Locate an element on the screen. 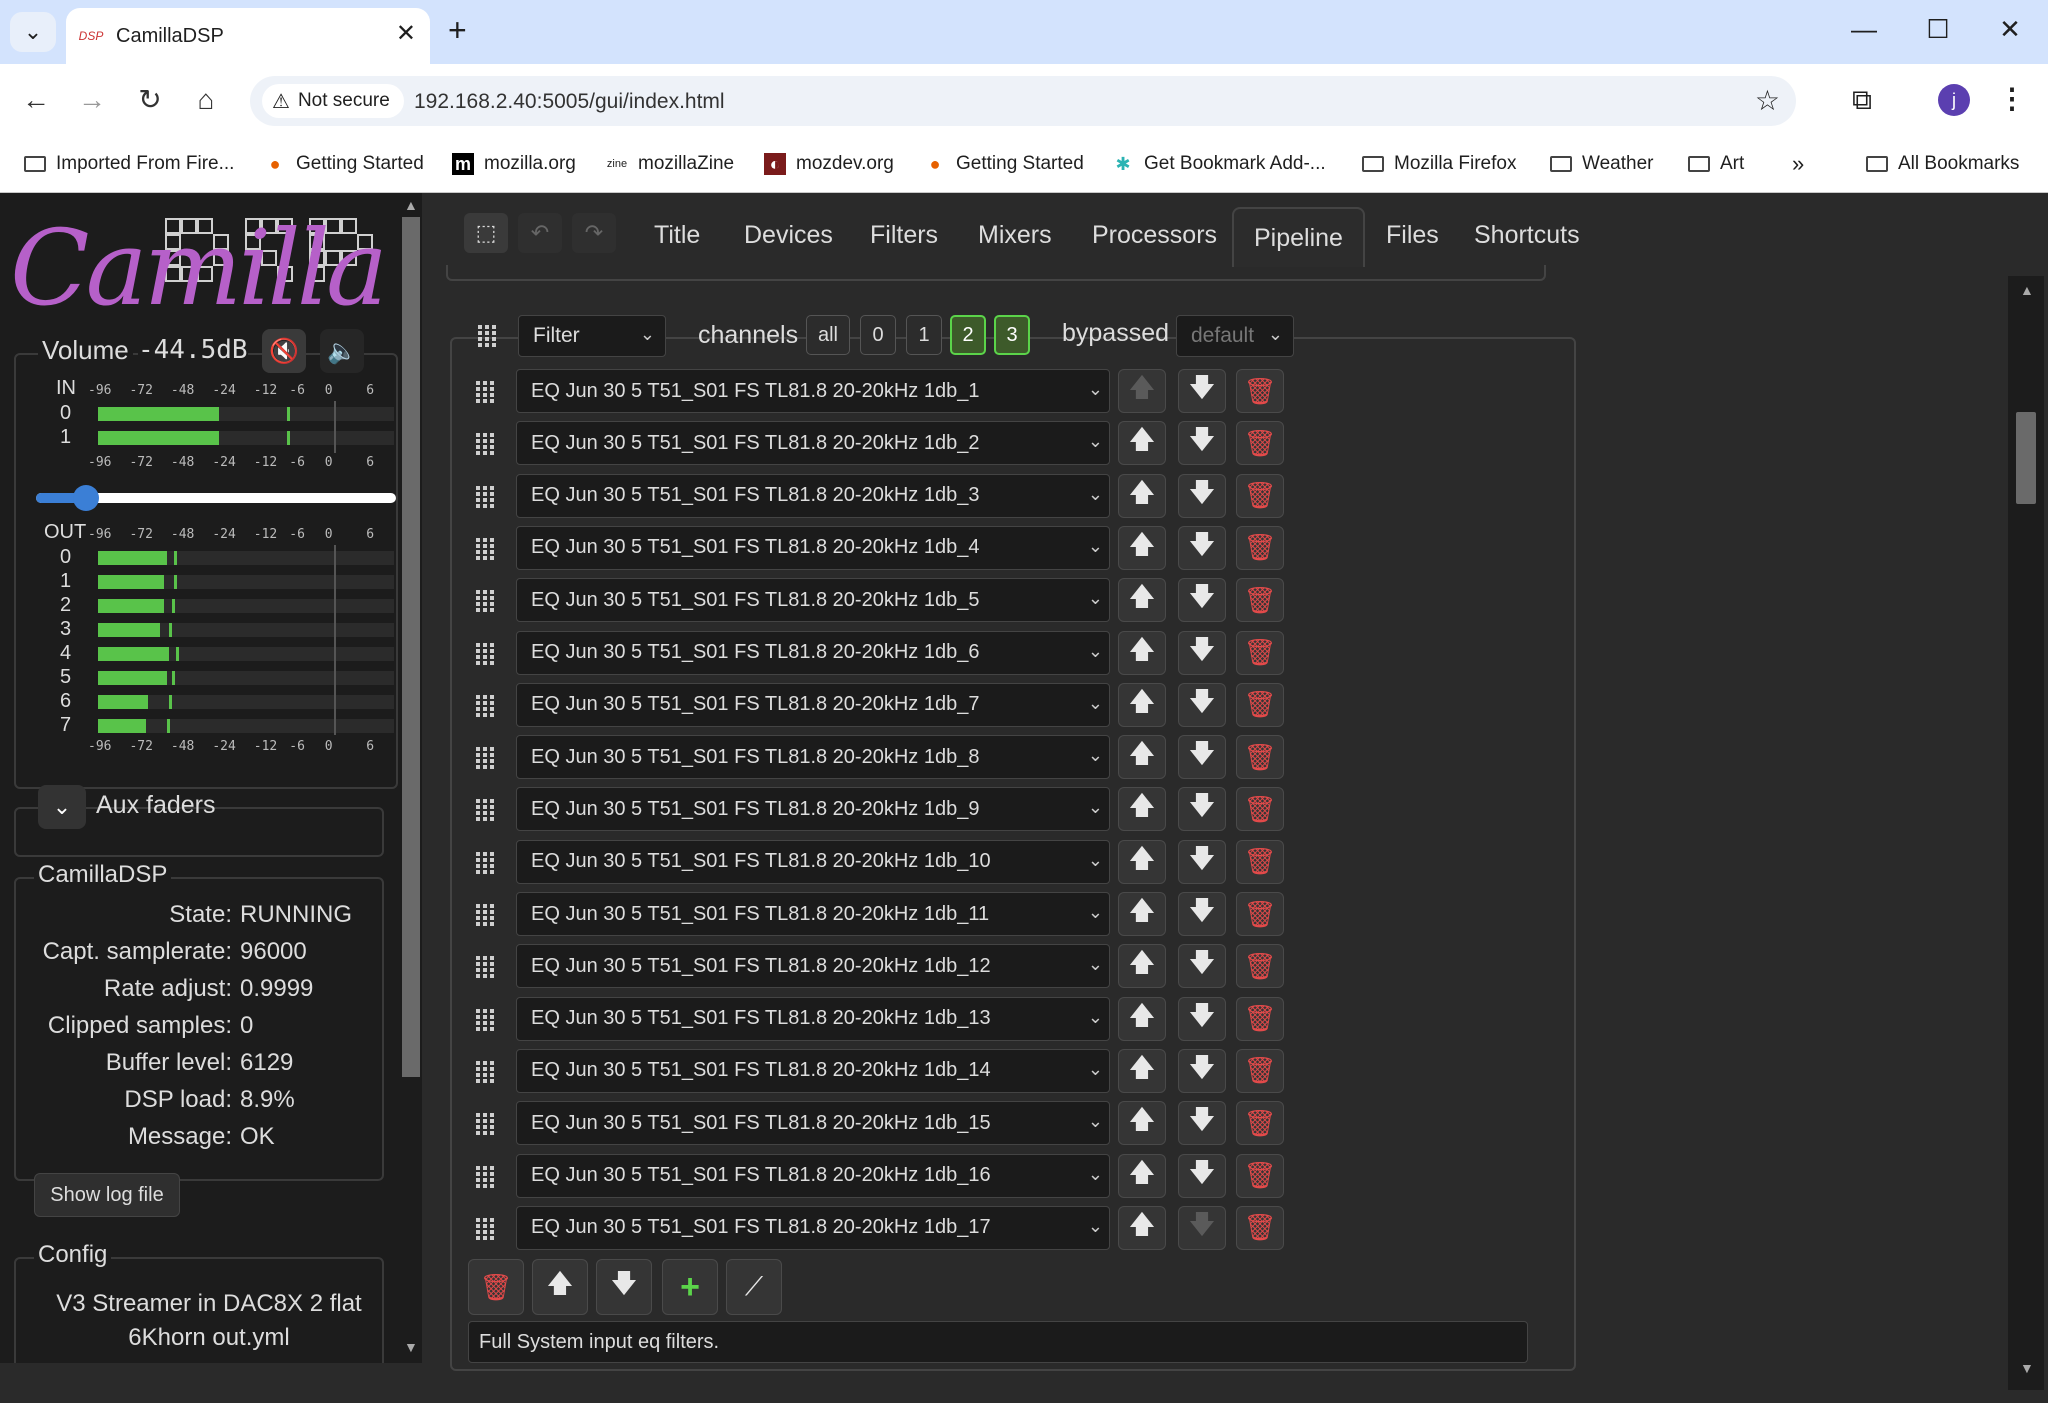 This screenshot has height=1403, width=2048. tab-pipeline: Pipeline is located at coordinates (1298, 237).